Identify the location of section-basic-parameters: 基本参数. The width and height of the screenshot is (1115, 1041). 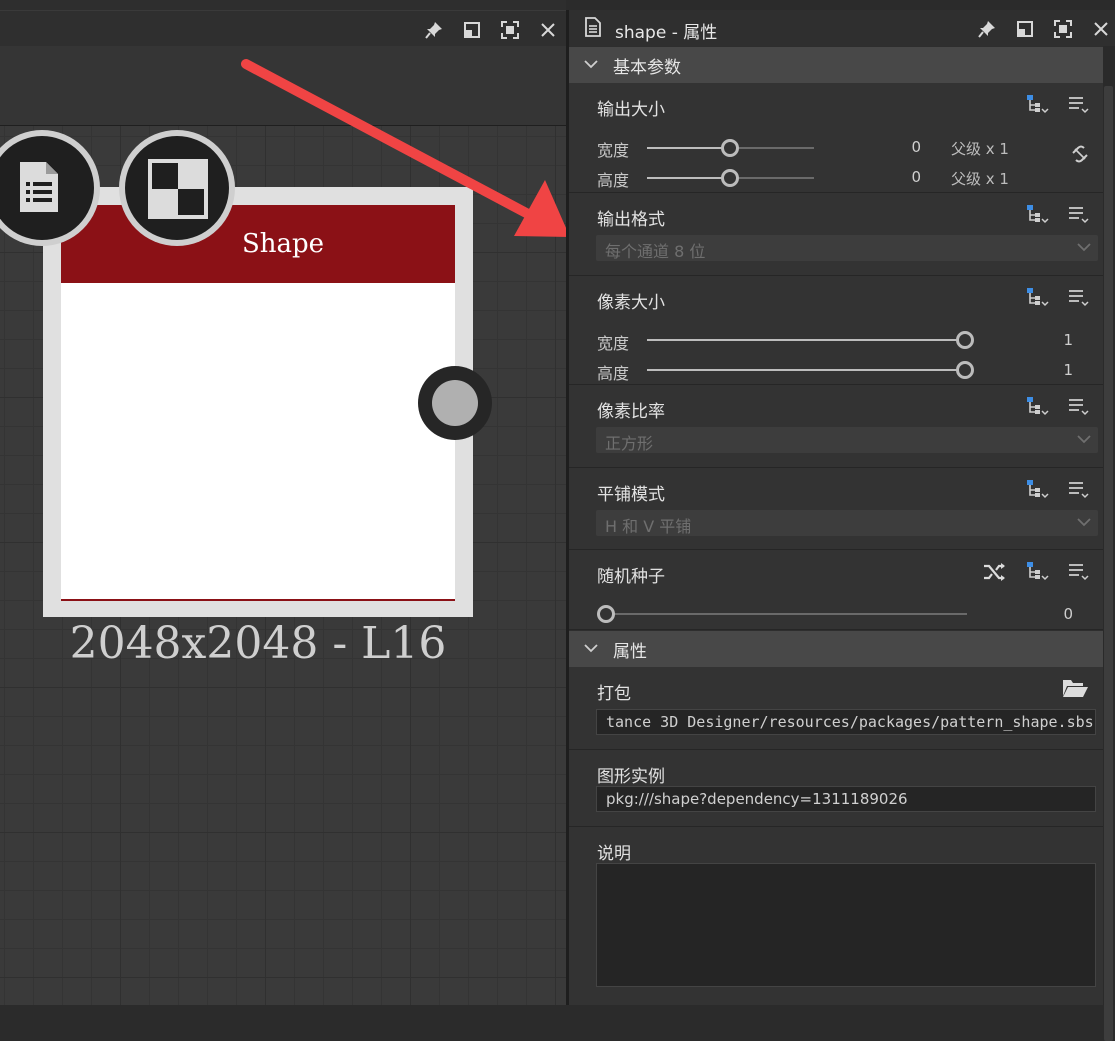
(836, 65).